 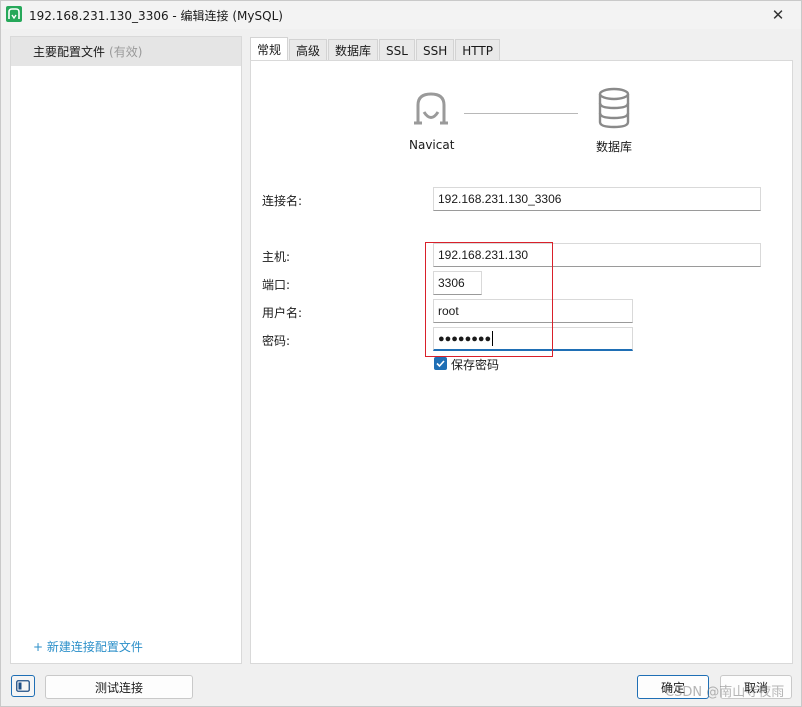 I want to click on settings-tabs: 常规 高级 数据库 SSL SSH HTTP, so click(x=375, y=49).